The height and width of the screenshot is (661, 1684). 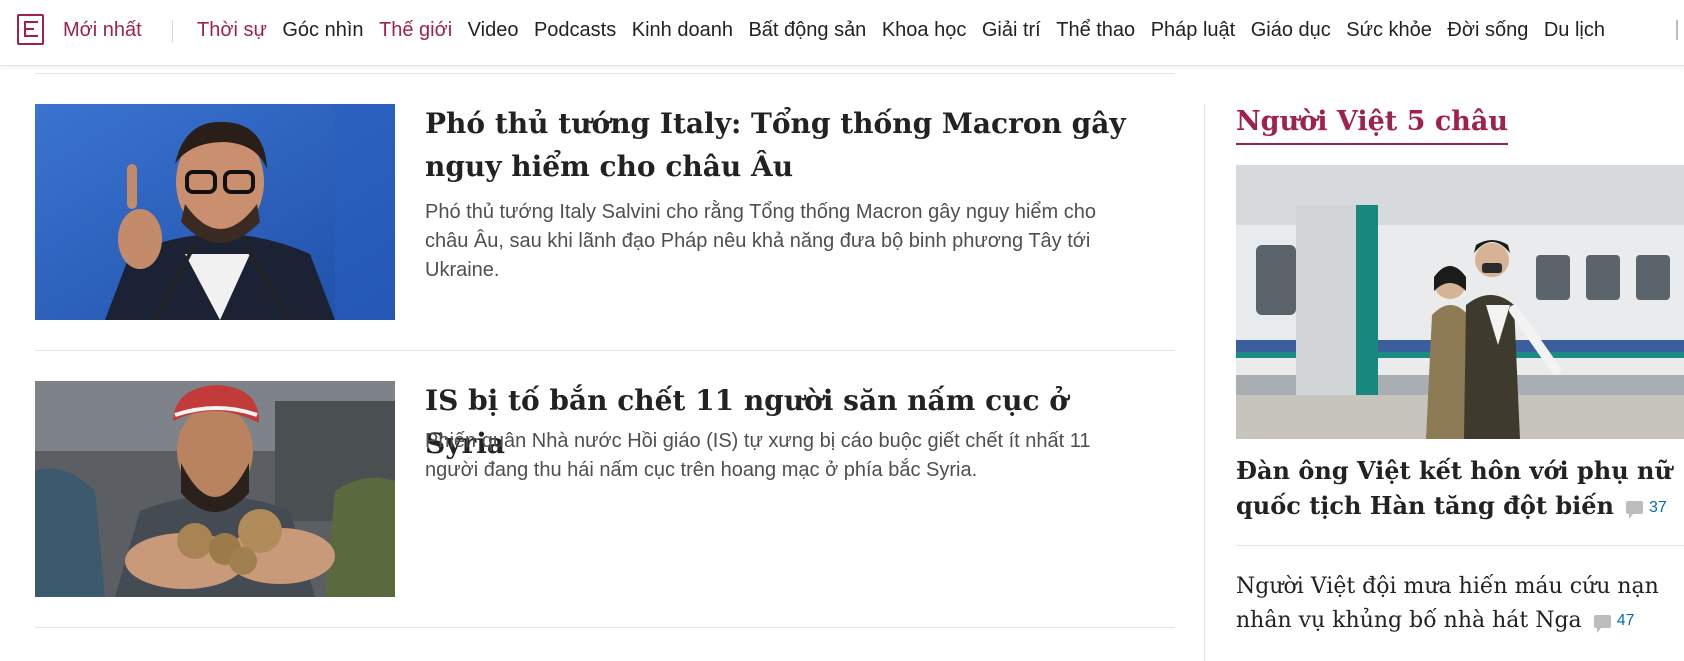 I want to click on nav-item-the-thao: Thể thao, so click(x=1095, y=30).